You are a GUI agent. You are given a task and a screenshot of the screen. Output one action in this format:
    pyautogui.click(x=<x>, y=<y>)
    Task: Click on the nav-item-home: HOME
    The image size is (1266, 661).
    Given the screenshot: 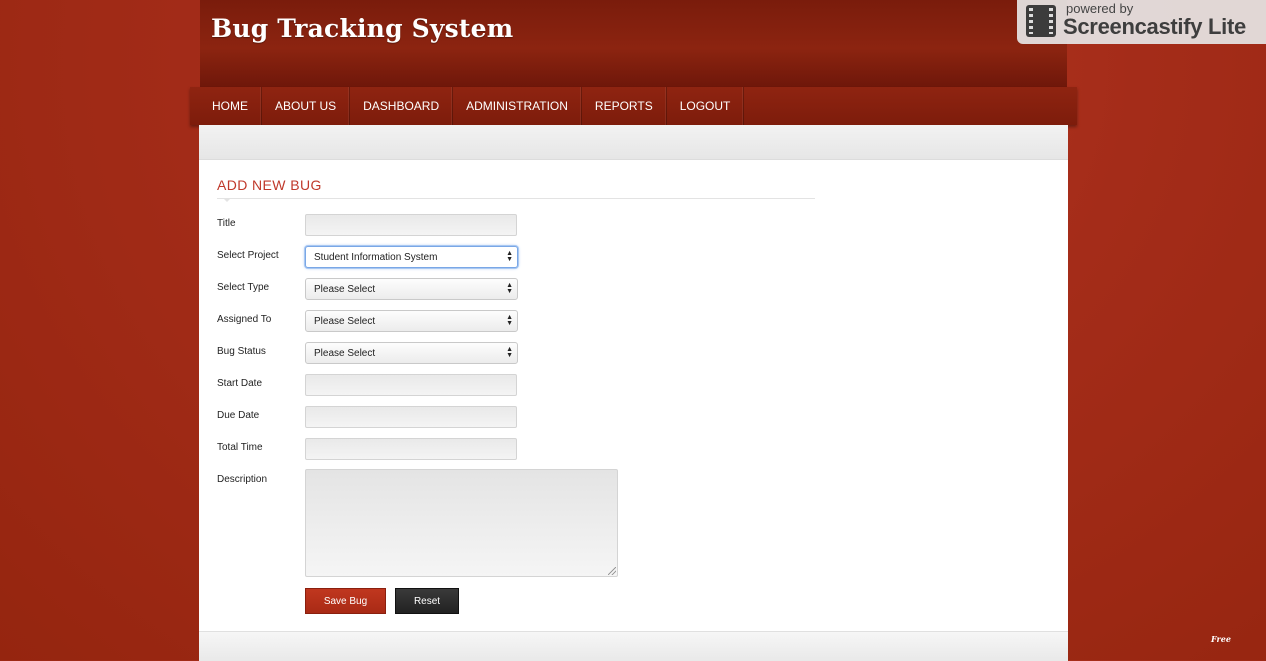 What is the action you would take?
    pyautogui.click(x=226, y=106)
    